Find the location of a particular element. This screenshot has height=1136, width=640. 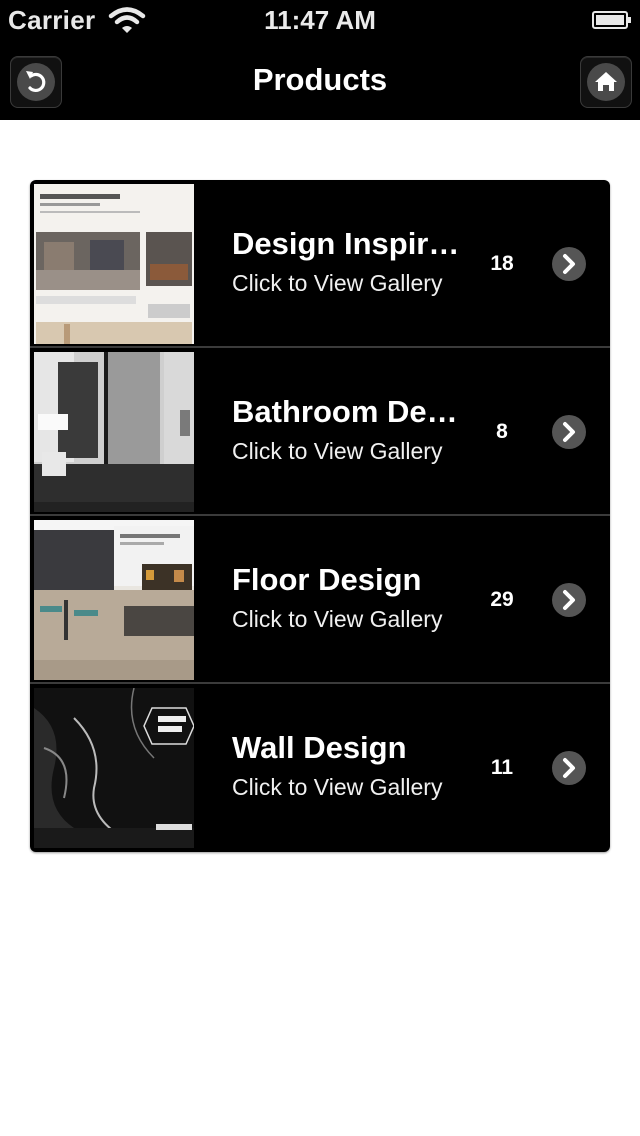

list-item-bathroom-design: Bathroom Design Click to View Gallery 8 is located at coordinates (320, 432).